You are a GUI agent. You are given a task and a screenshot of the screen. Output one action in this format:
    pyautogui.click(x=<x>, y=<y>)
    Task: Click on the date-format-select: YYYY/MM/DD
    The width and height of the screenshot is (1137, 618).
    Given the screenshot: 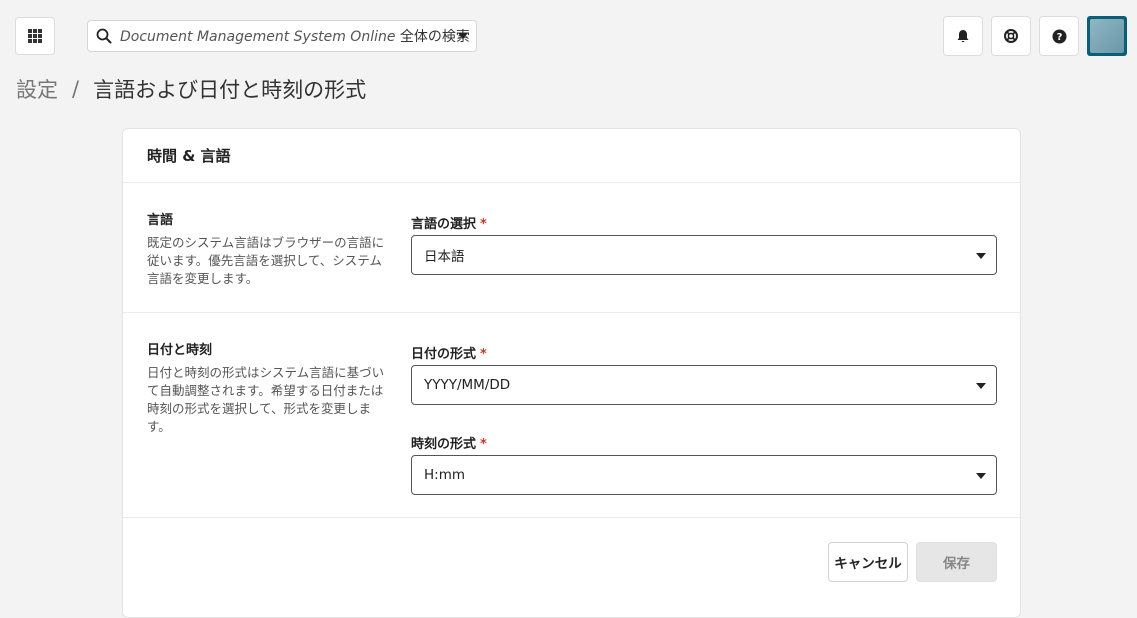 What is the action you would take?
    pyautogui.click(x=704, y=385)
    